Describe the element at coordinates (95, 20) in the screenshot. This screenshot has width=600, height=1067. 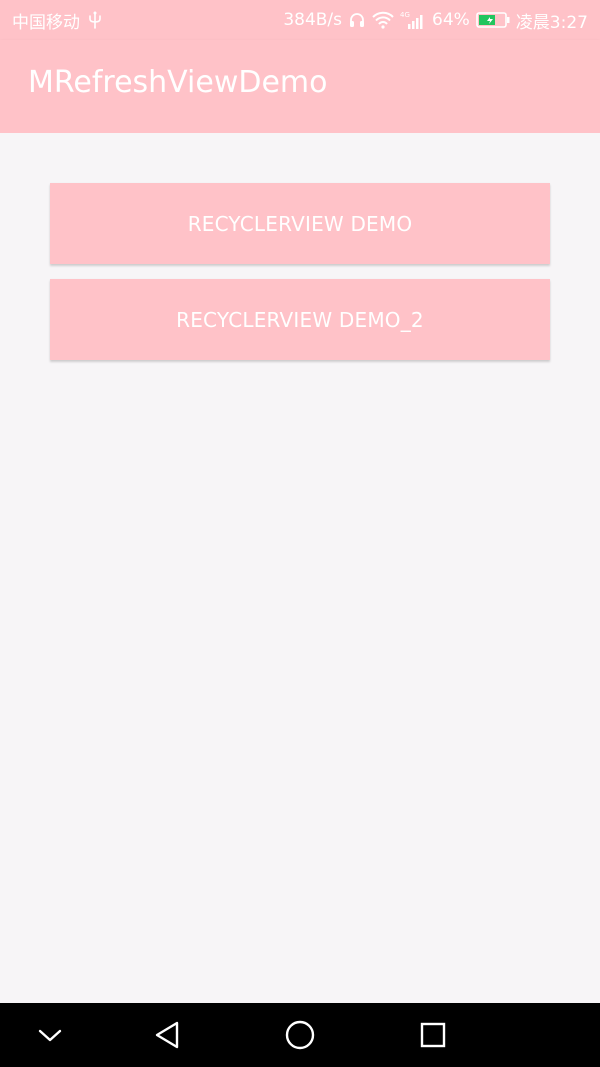
I see `usb-icon` at that location.